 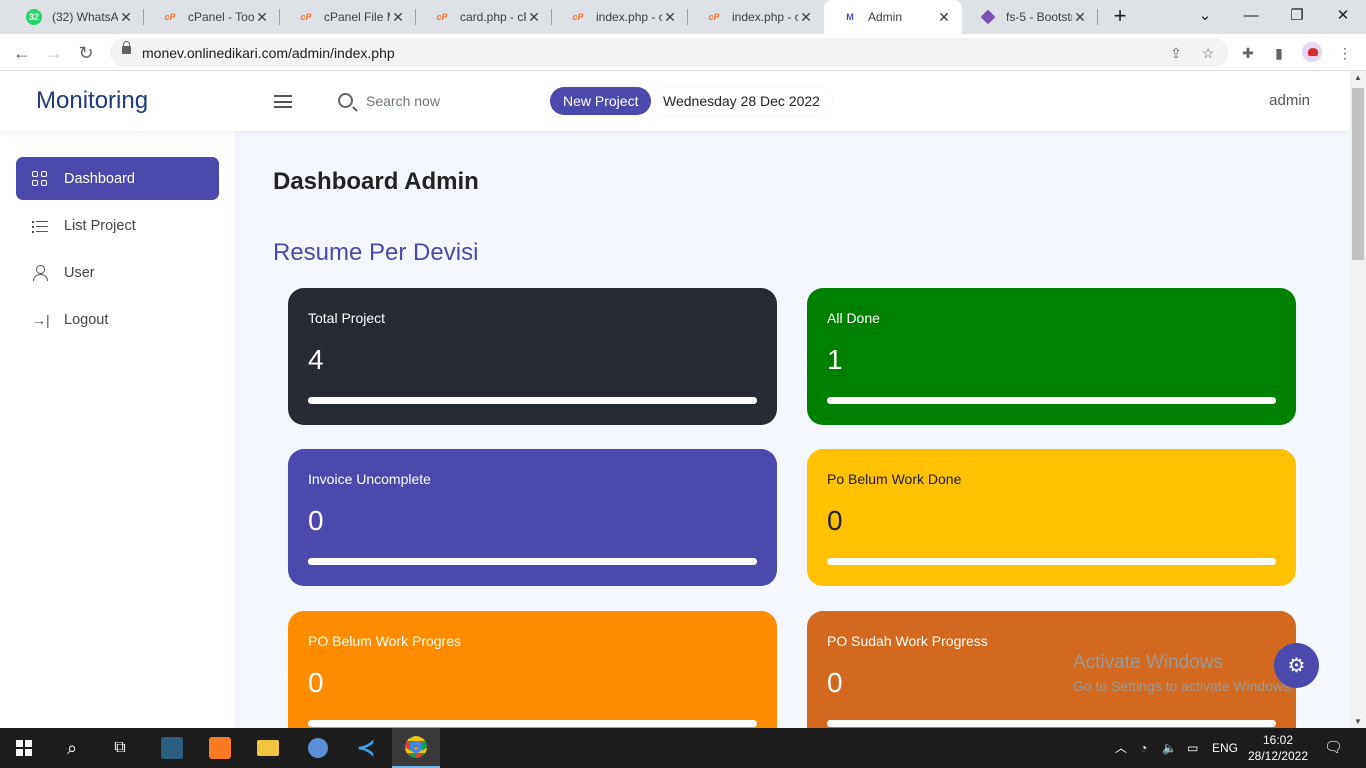 What do you see at coordinates (446, 101) in the screenshot?
I see `search-input` at bounding box center [446, 101].